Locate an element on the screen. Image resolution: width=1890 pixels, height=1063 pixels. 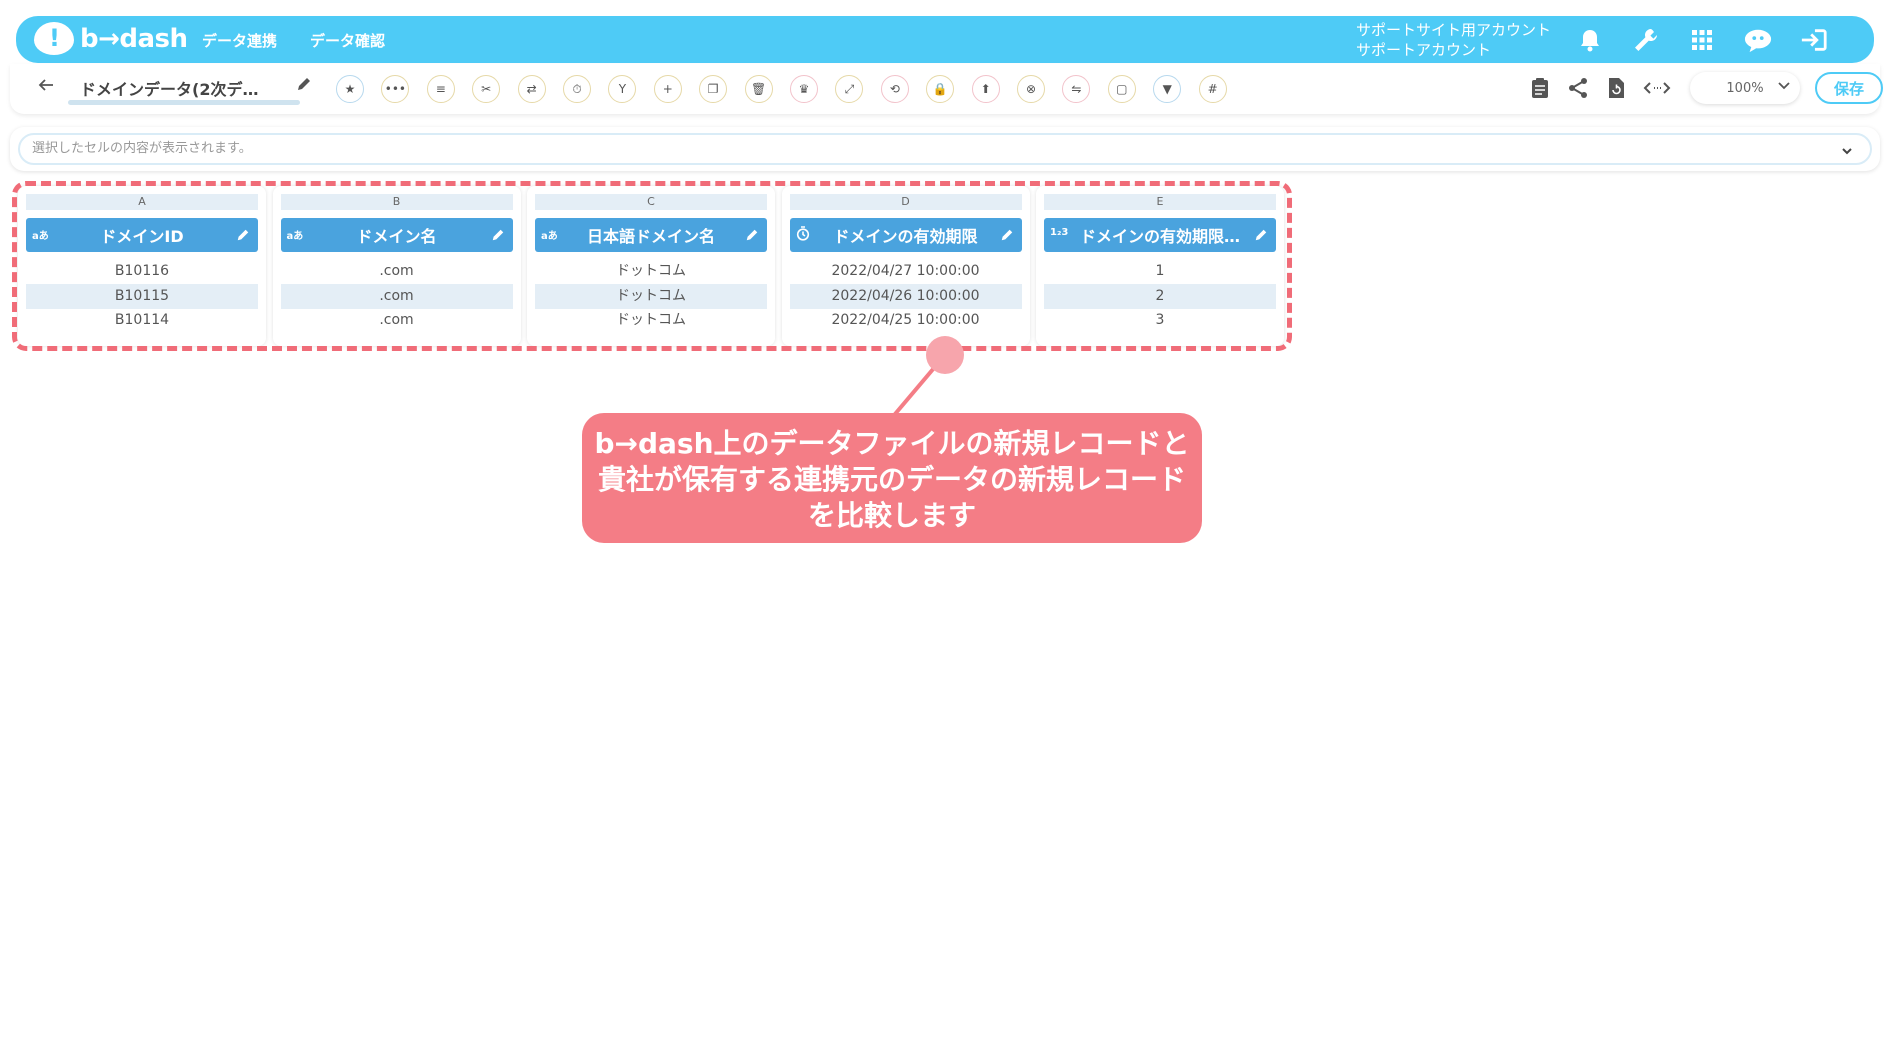
crown-icon: ♛ is located at coordinates (804, 89).